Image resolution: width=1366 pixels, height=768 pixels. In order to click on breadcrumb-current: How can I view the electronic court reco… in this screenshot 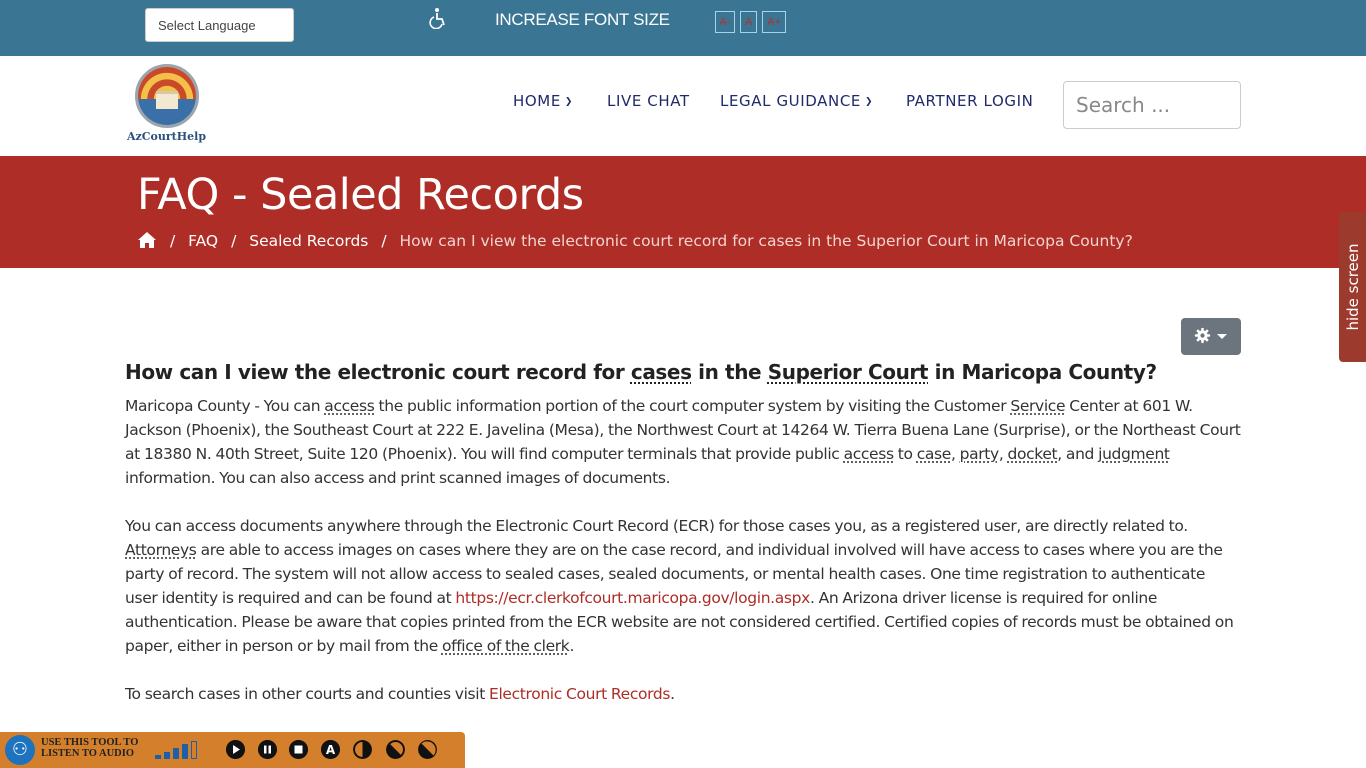, I will do `click(766, 241)`.